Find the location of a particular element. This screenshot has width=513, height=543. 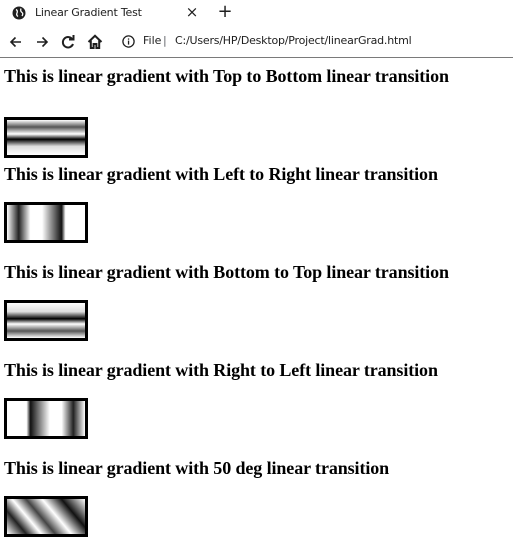

globe-icon is located at coordinates (19, 13).